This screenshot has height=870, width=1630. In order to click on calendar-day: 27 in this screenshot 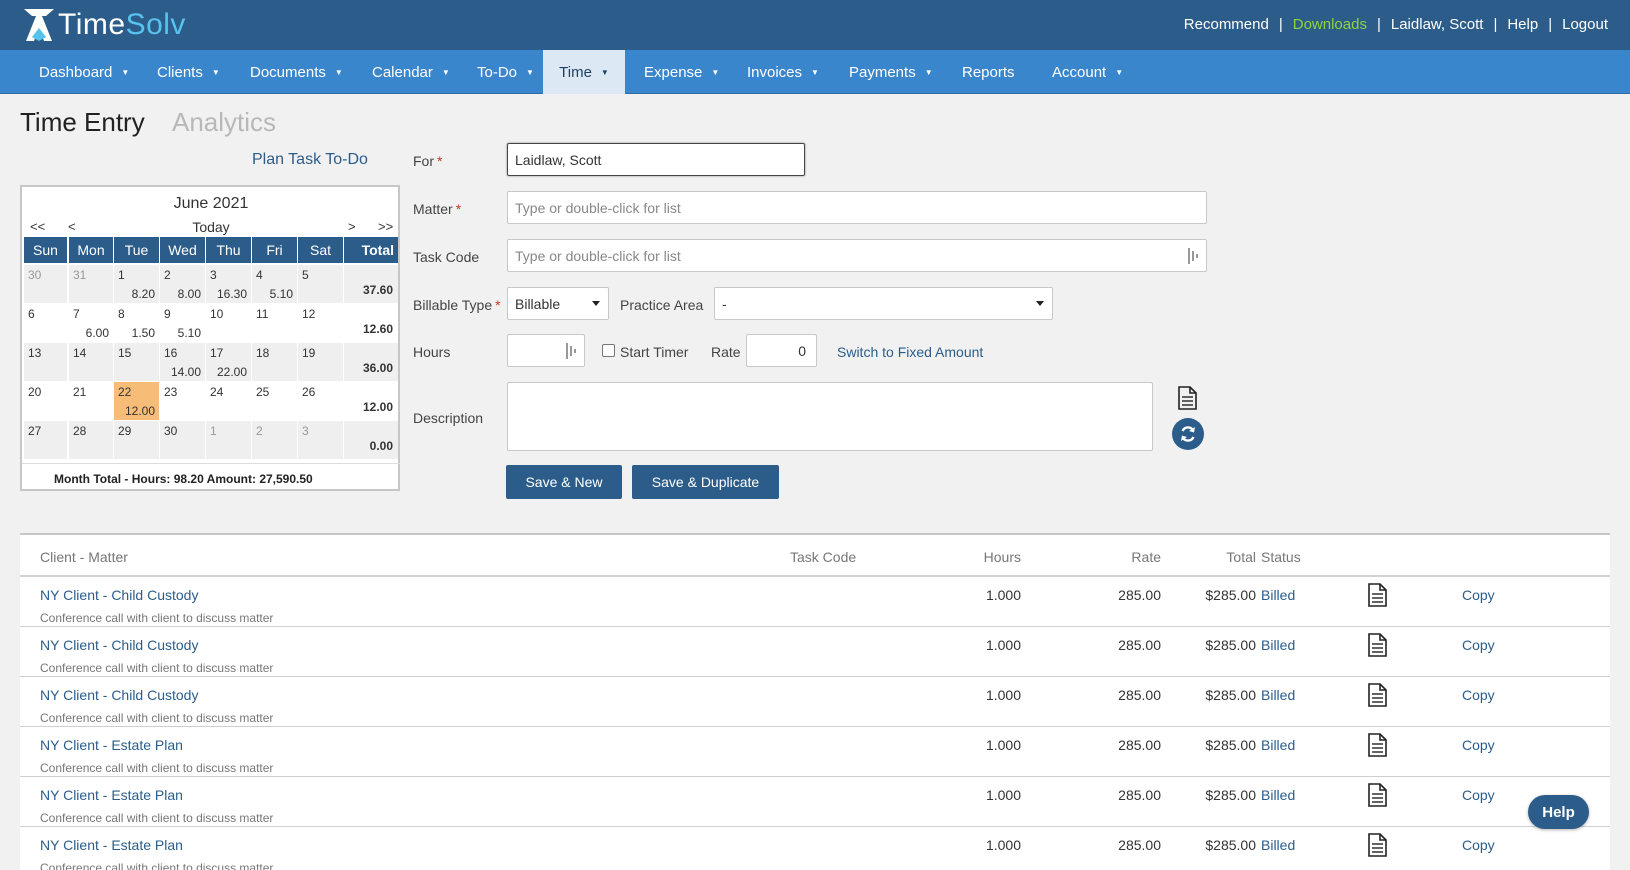, I will do `click(45, 440)`.